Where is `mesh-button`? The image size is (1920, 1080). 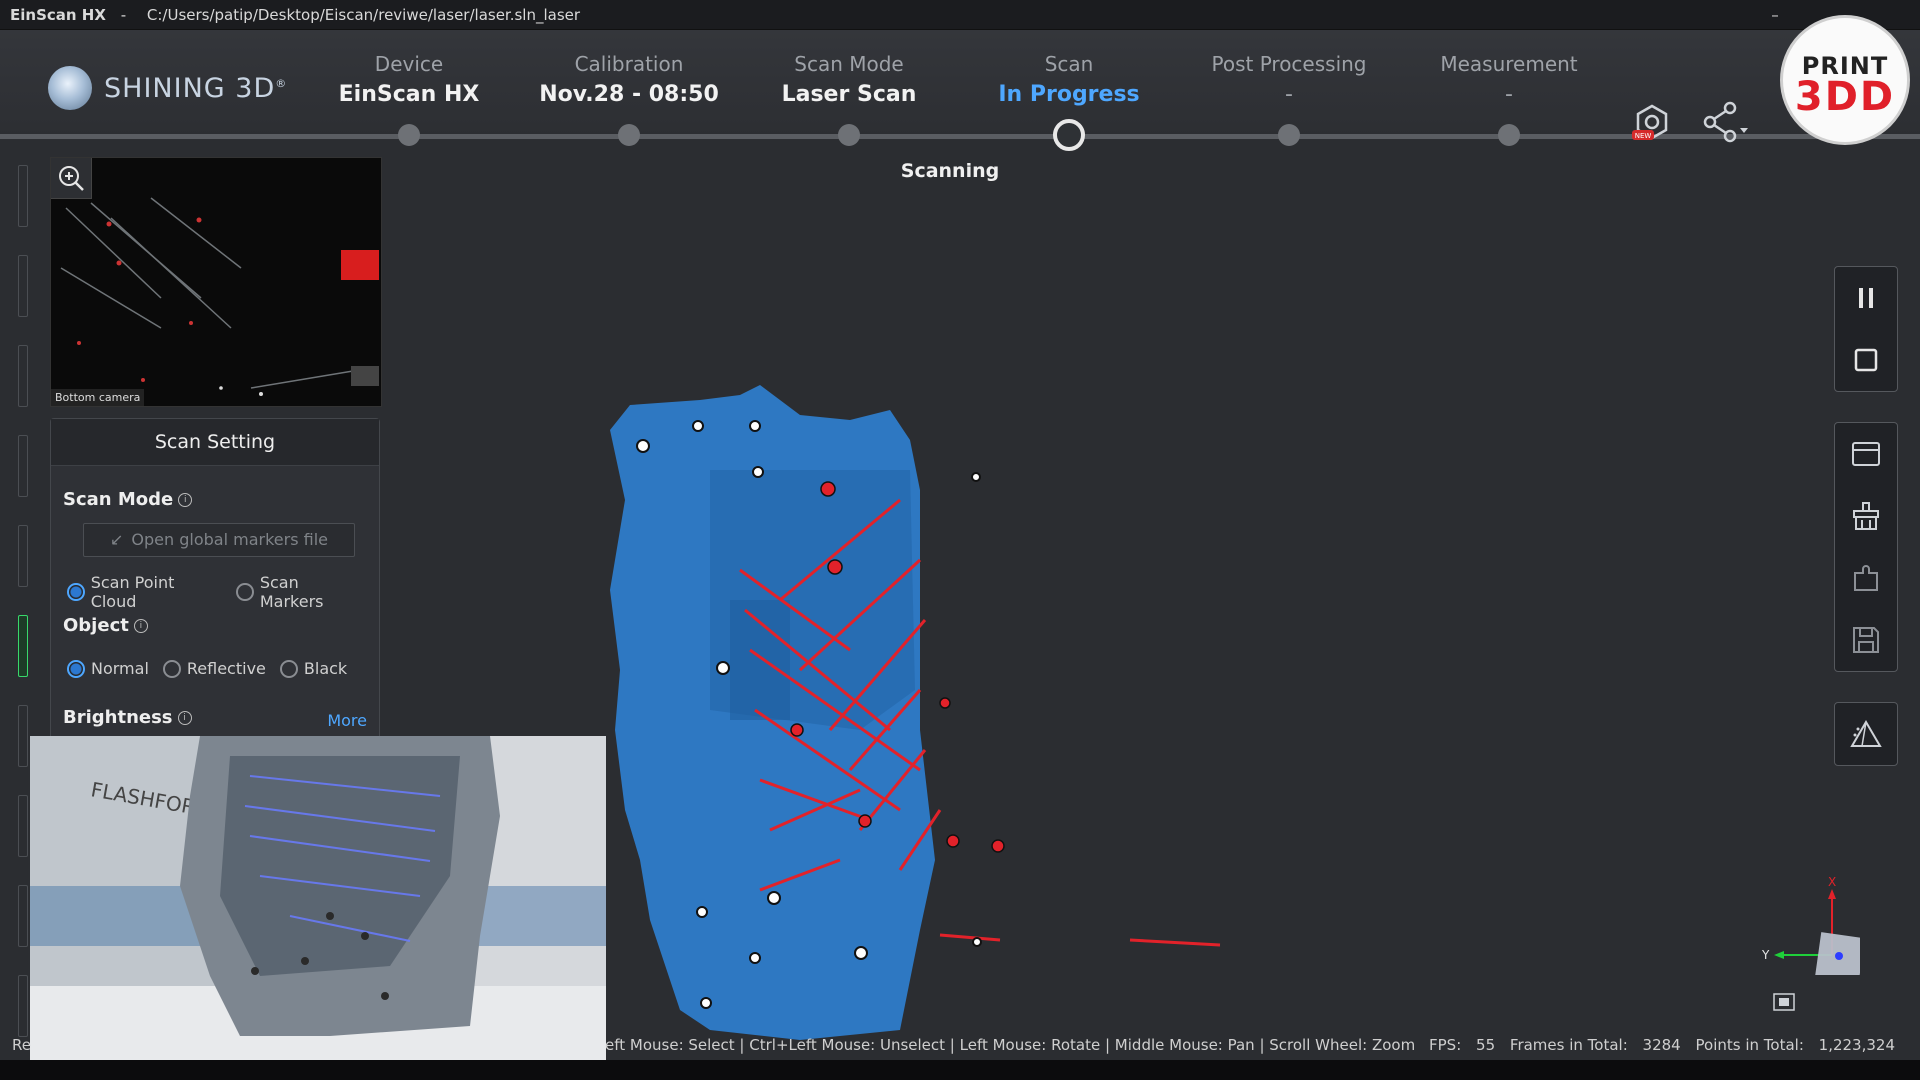
mesh-button is located at coordinates (1866, 734).